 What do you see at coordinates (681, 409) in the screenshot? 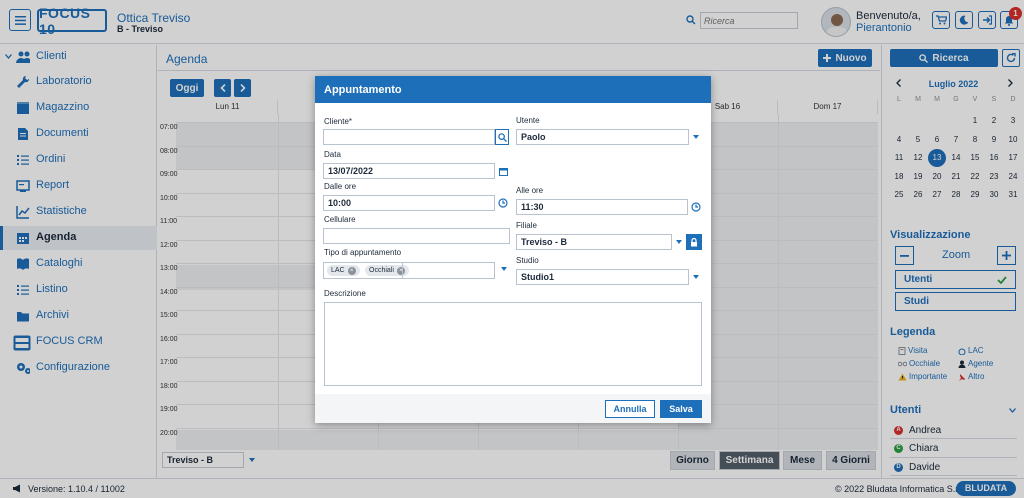
I see `save-button: Salva` at bounding box center [681, 409].